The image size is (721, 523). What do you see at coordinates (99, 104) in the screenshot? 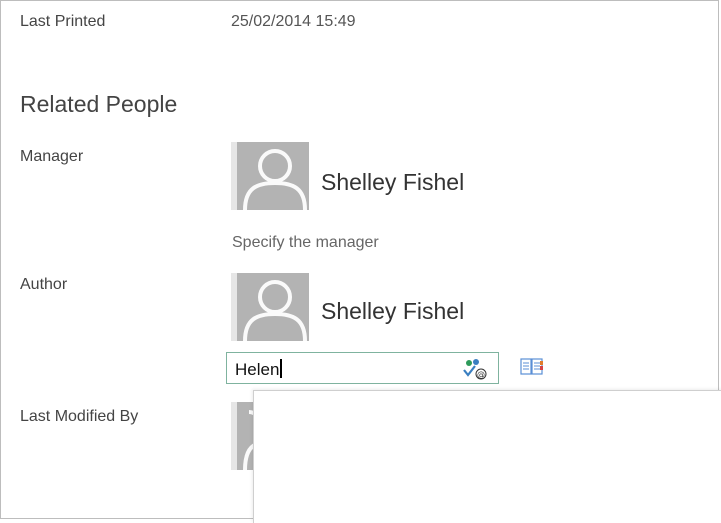
I see `related-people-heading: Related People` at bounding box center [99, 104].